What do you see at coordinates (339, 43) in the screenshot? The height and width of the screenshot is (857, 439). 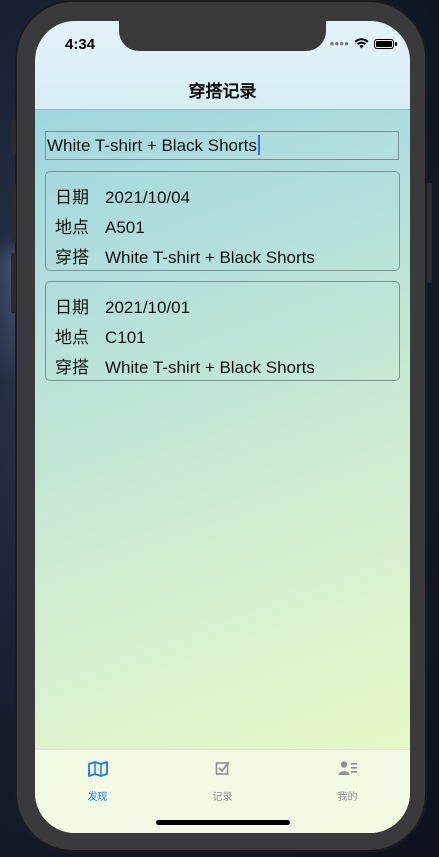 I see `signal-icon: ●●●●` at bounding box center [339, 43].